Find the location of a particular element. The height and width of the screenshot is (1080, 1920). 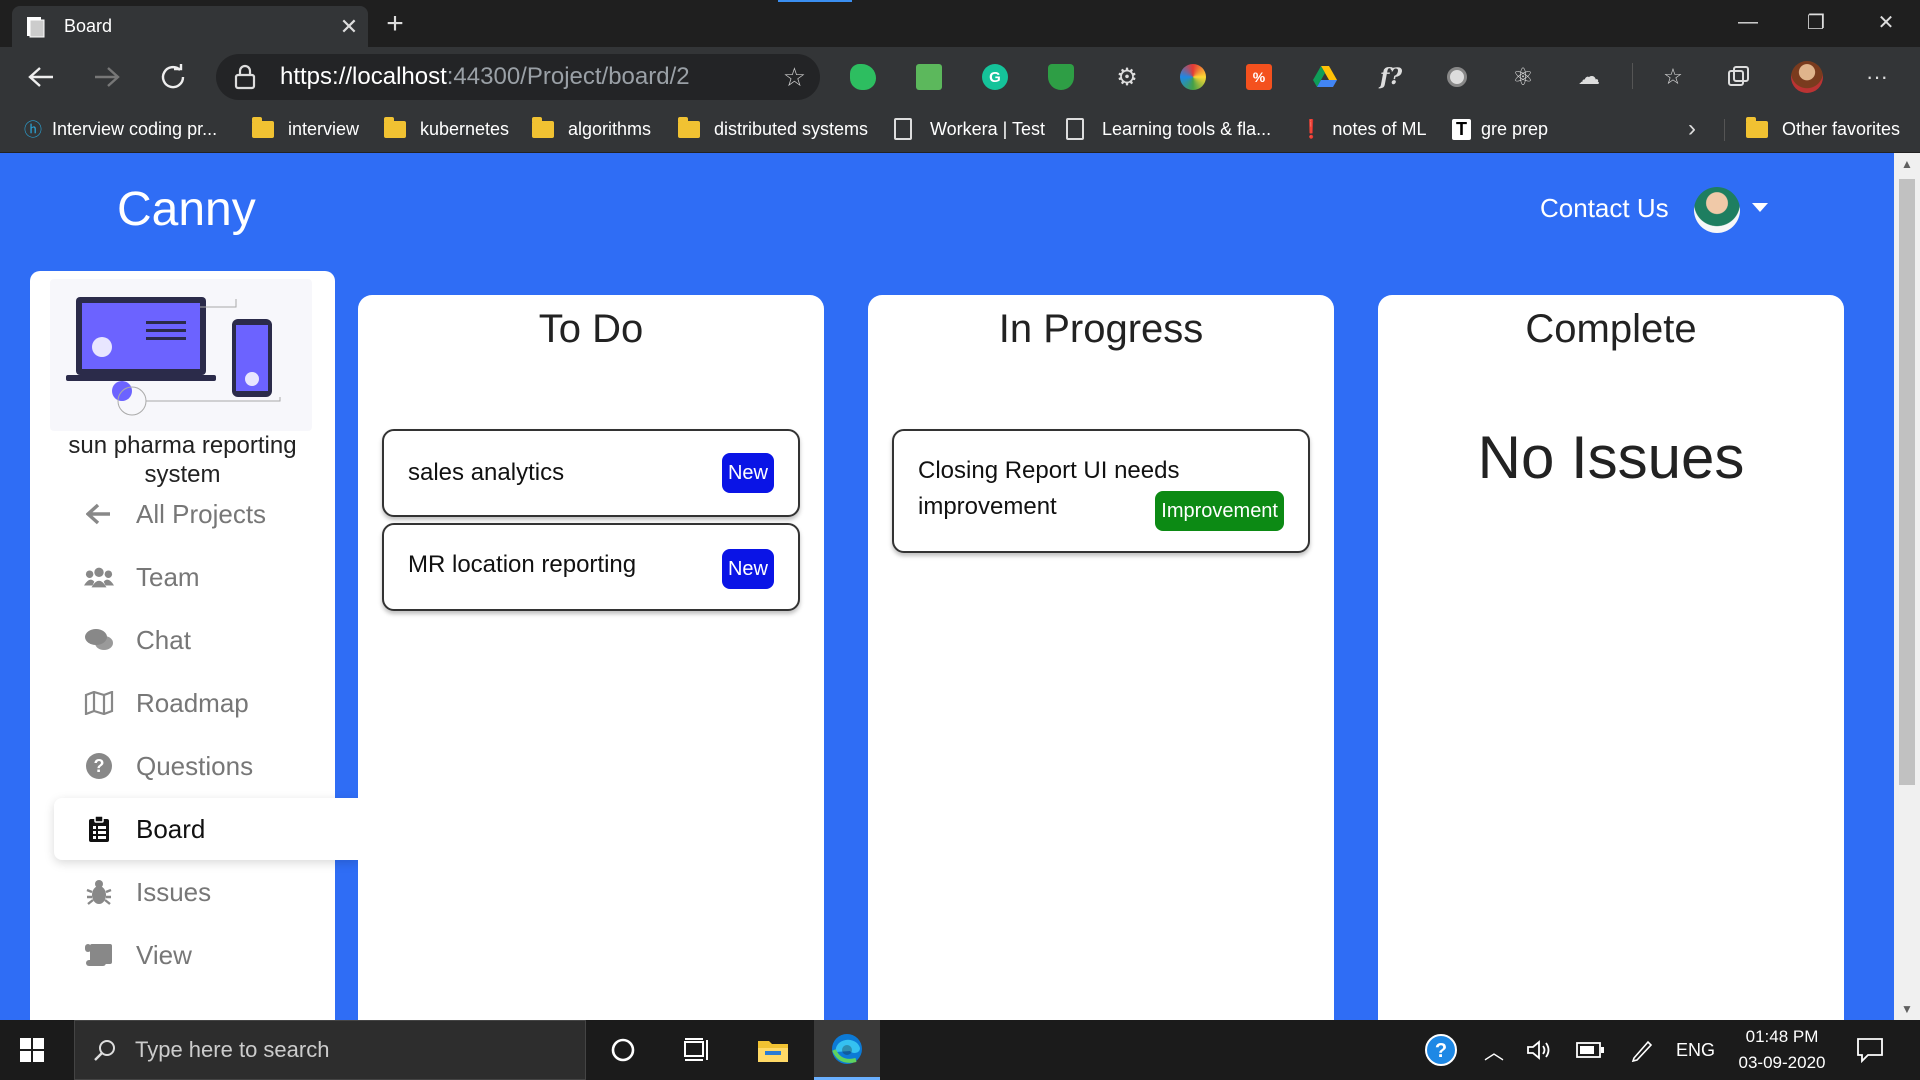

refresh-icon is located at coordinates (173, 76).